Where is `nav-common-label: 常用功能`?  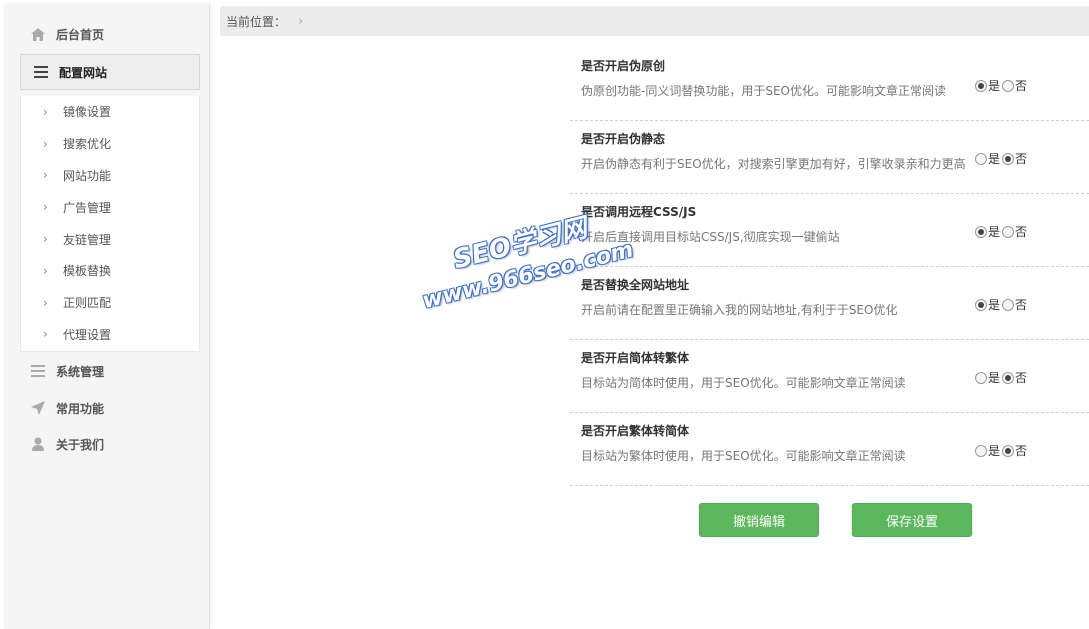
nav-common-label: 常用功能 is located at coordinates (80, 408).